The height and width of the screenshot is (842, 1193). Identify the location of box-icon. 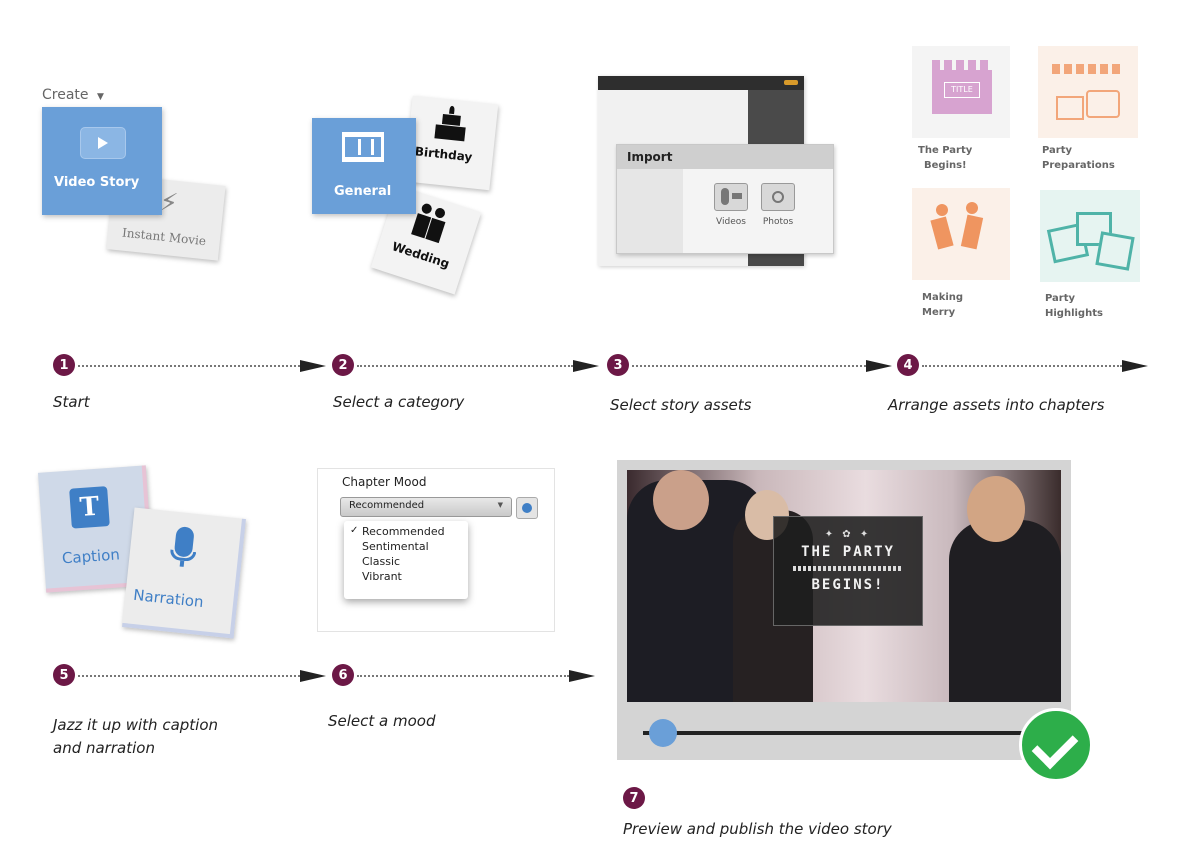
(1070, 108).